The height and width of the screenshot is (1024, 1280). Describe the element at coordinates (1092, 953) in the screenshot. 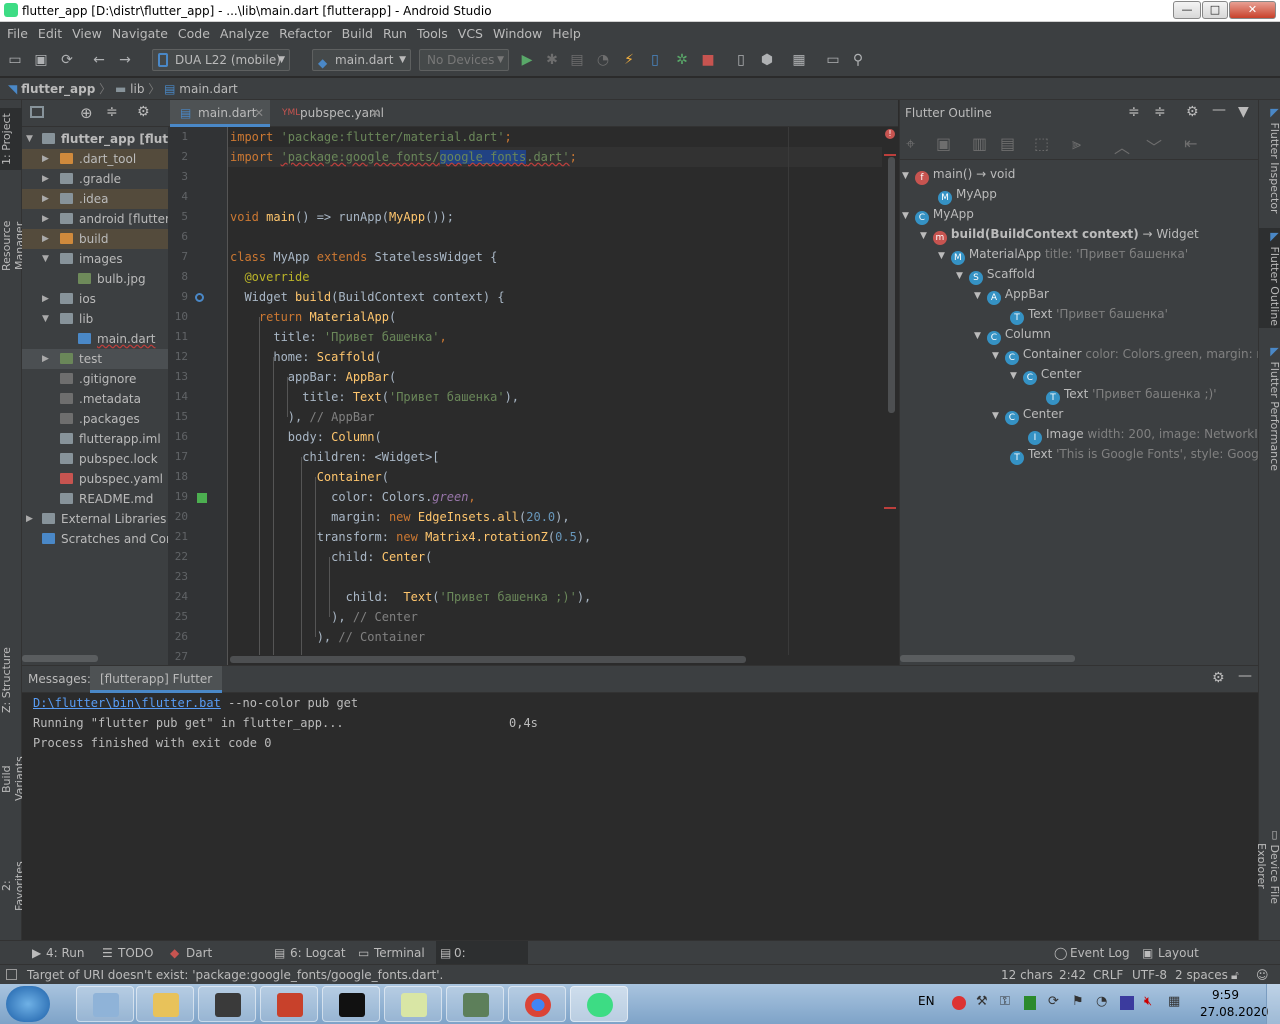

I see `tab-event-log: ◯ Event Log` at that location.